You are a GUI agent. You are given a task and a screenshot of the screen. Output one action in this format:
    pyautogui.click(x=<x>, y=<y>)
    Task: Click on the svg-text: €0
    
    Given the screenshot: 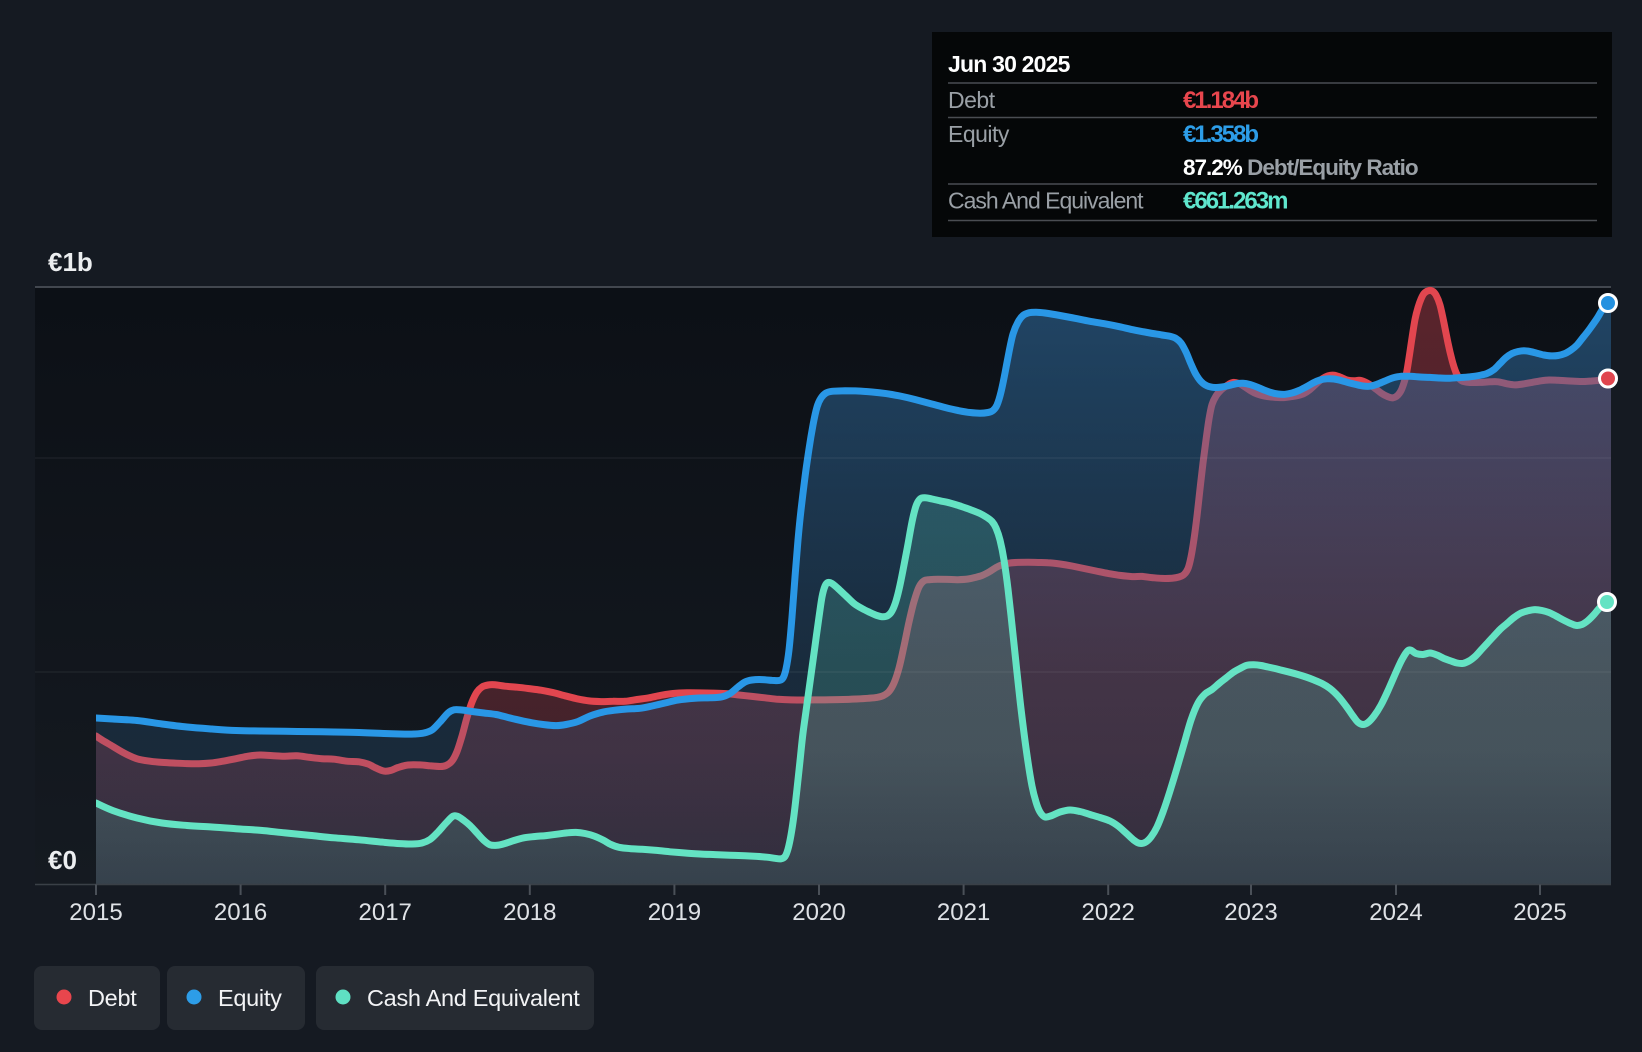 What is the action you would take?
    pyautogui.click(x=62, y=860)
    